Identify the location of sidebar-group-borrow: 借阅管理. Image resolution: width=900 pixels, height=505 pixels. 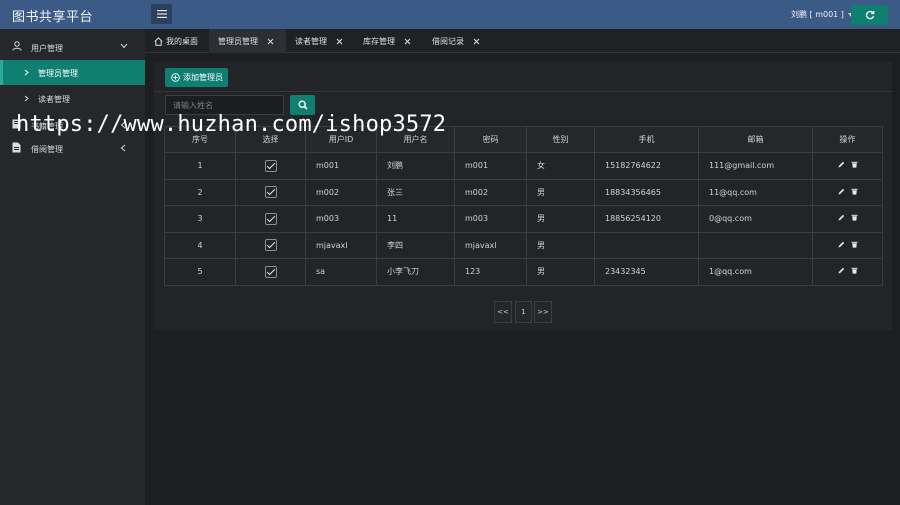
(72, 148).